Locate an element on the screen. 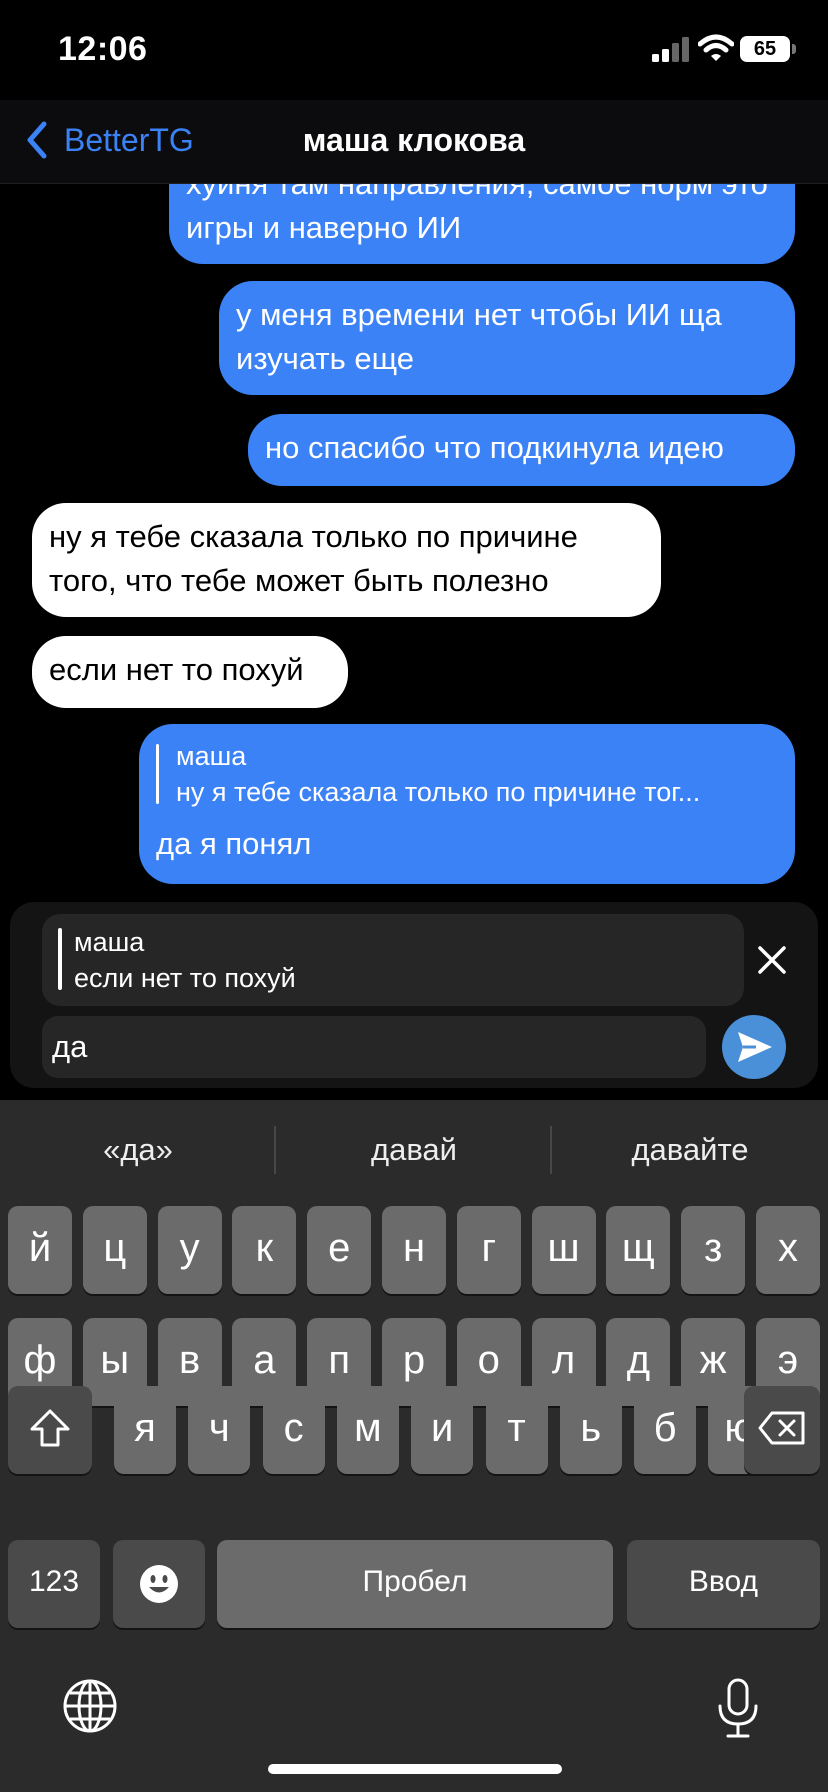 This screenshot has height=1792, width=828. suggestion-2: давай is located at coordinates (414, 1150).